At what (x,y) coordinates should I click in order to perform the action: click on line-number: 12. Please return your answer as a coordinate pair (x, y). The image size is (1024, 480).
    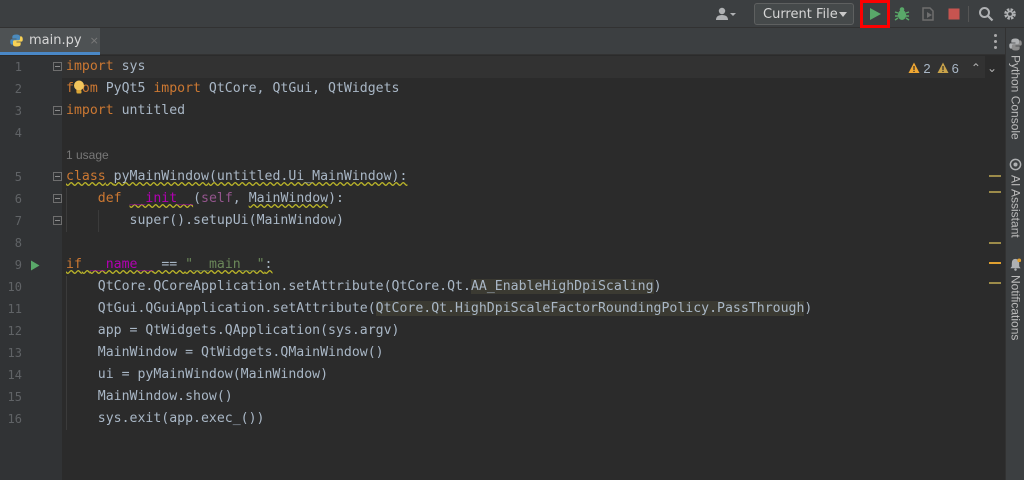
    Looking at the image, I should click on (14, 331).